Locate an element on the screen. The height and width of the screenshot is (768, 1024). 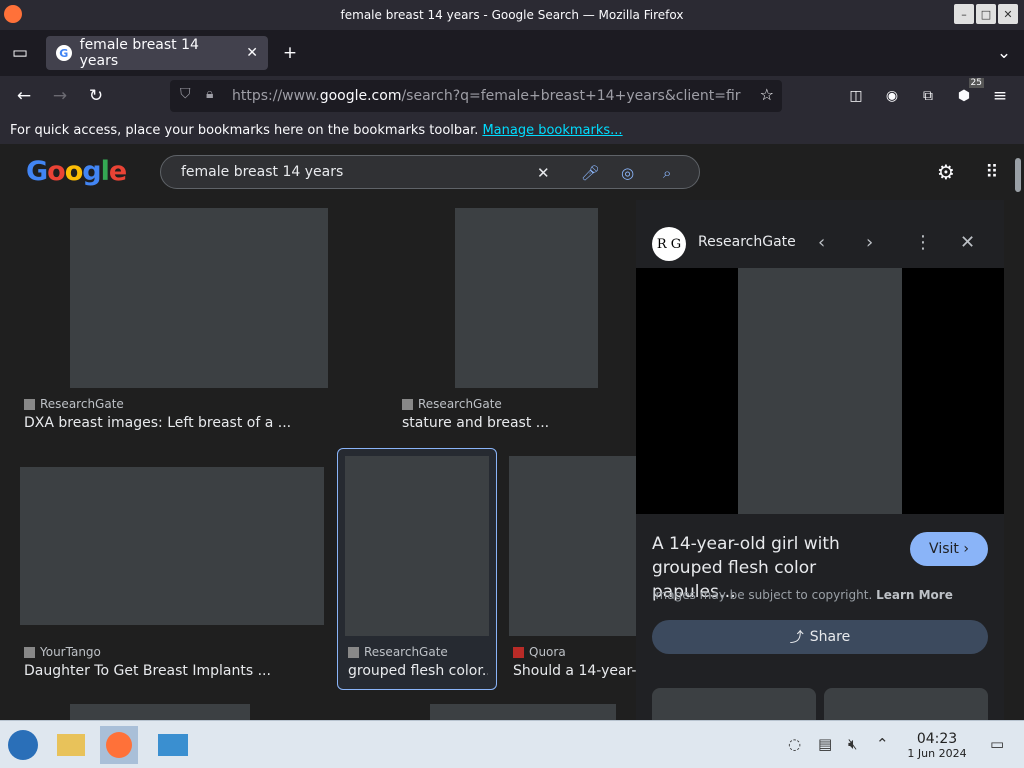
google-logo: Google is located at coordinates (76, 171).